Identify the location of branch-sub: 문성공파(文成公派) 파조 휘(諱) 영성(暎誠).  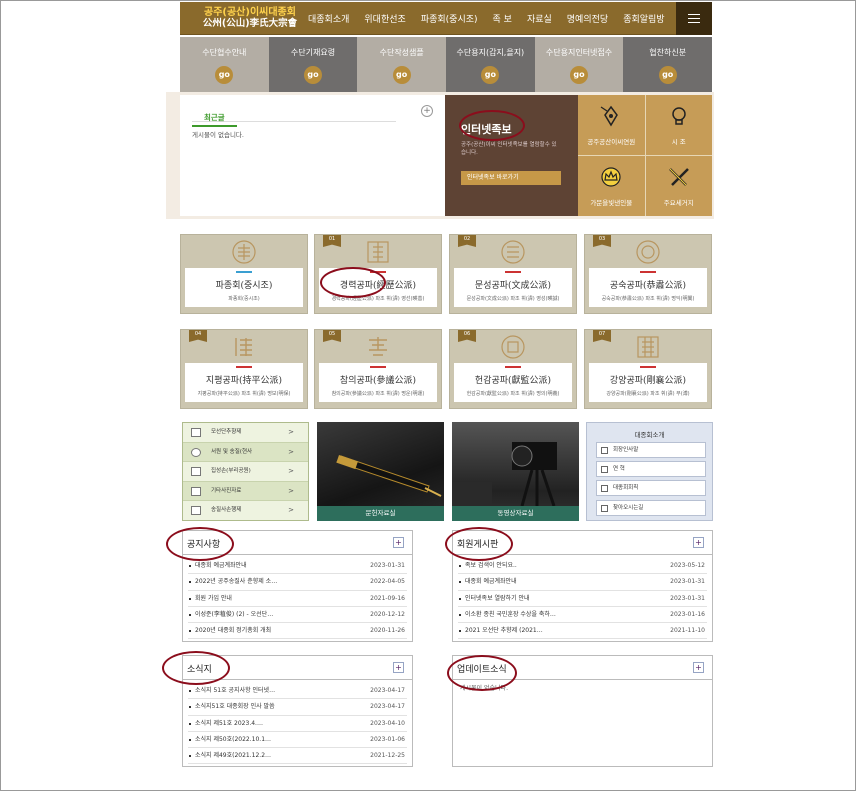
(513, 299).